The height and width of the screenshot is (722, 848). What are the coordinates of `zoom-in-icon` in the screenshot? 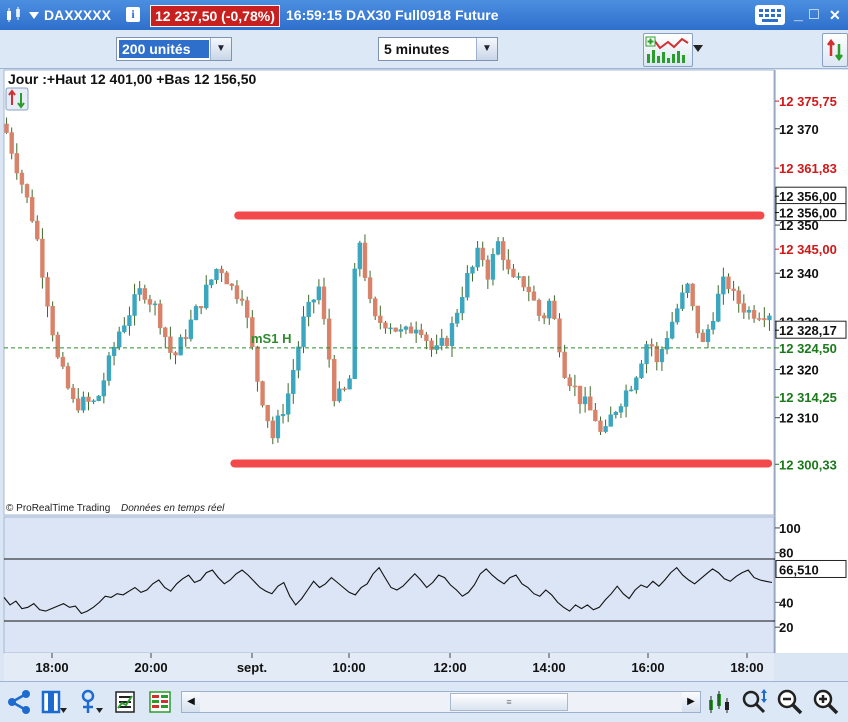 It's located at (826, 702).